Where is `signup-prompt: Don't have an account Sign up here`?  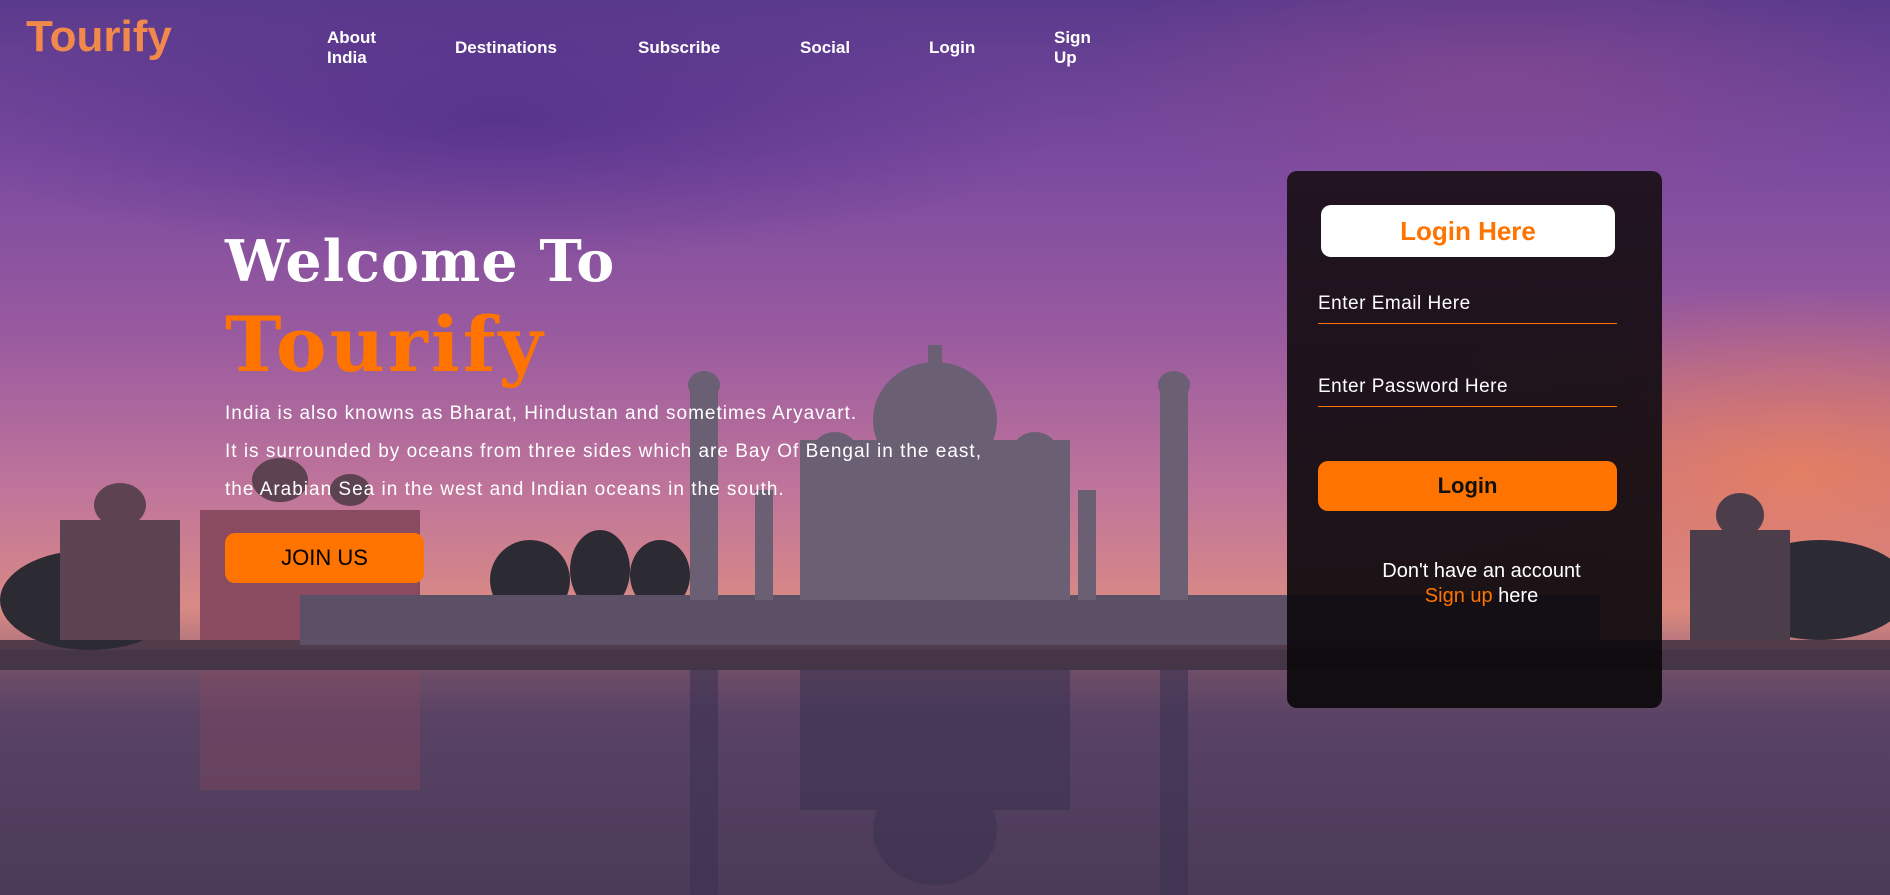
signup-prompt: Don't have an account Sign up here is located at coordinates (1474, 584).